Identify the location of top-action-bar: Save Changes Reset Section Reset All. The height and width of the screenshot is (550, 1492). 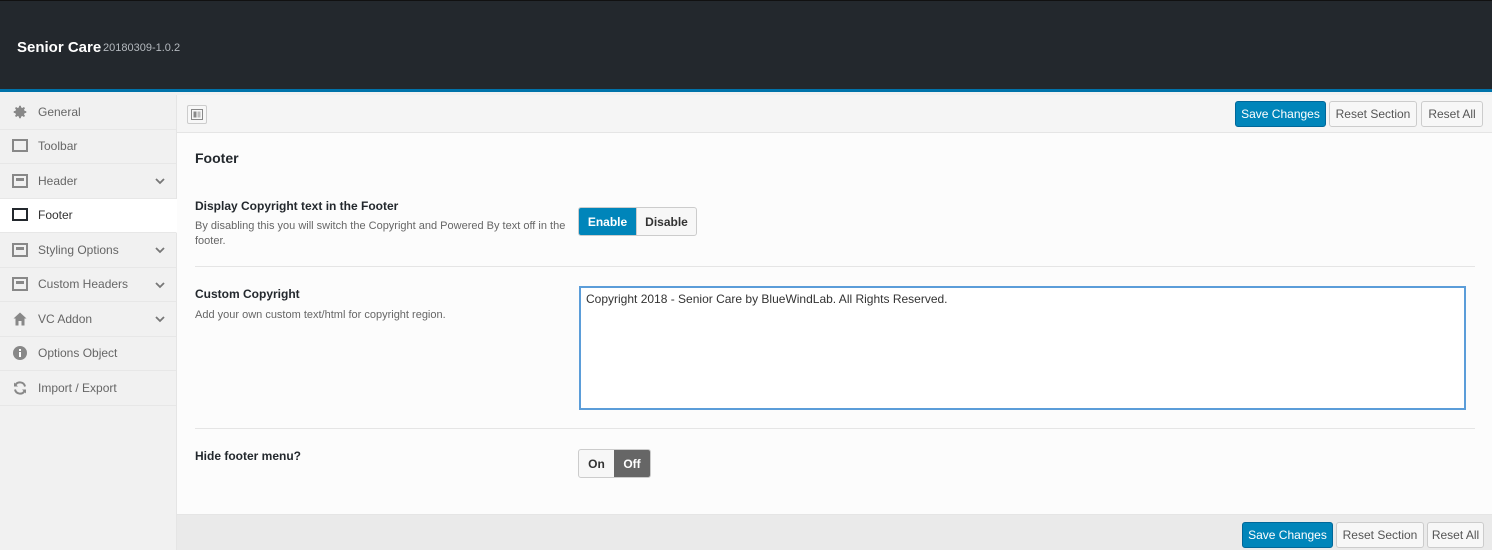
(834, 114).